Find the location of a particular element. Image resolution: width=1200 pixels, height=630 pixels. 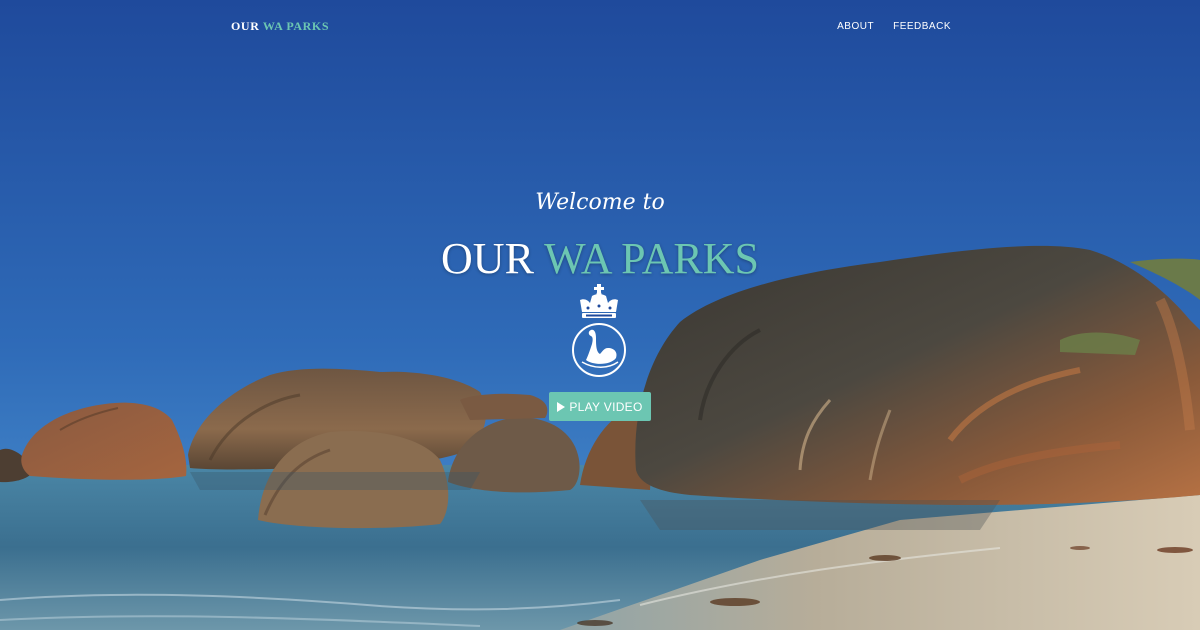

play-video-button: PLAY VIDEO is located at coordinates (600, 406).